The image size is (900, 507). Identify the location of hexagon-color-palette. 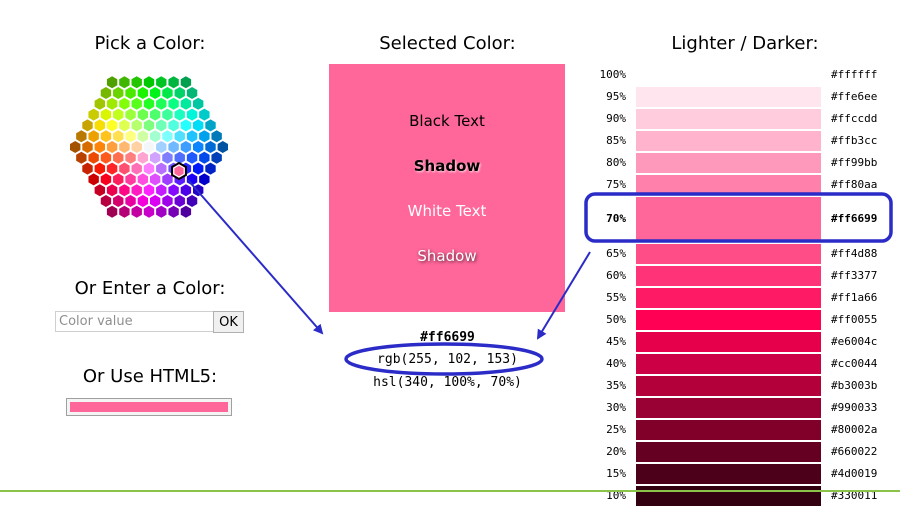
(149, 147).